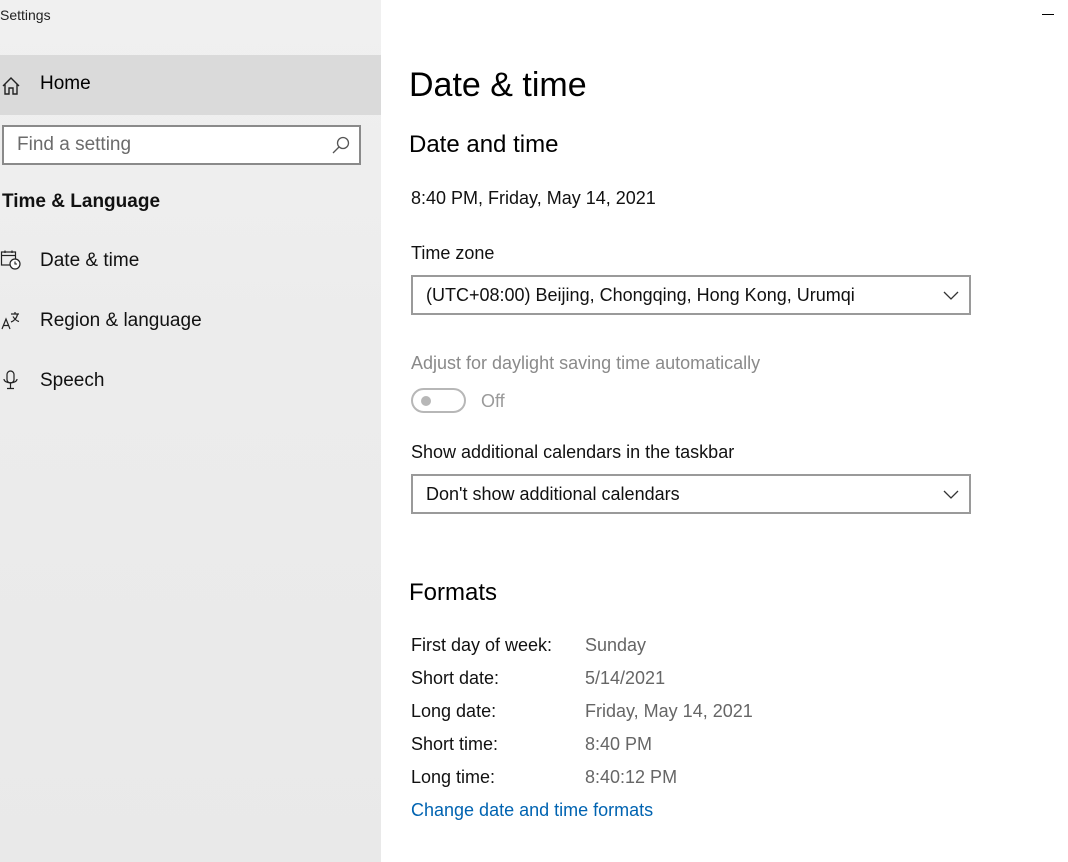 This screenshot has height=862, width=1068. What do you see at coordinates (453, 777) in the screenshot?
I see `format-label: Long time:` at bounding box center [453, 777].